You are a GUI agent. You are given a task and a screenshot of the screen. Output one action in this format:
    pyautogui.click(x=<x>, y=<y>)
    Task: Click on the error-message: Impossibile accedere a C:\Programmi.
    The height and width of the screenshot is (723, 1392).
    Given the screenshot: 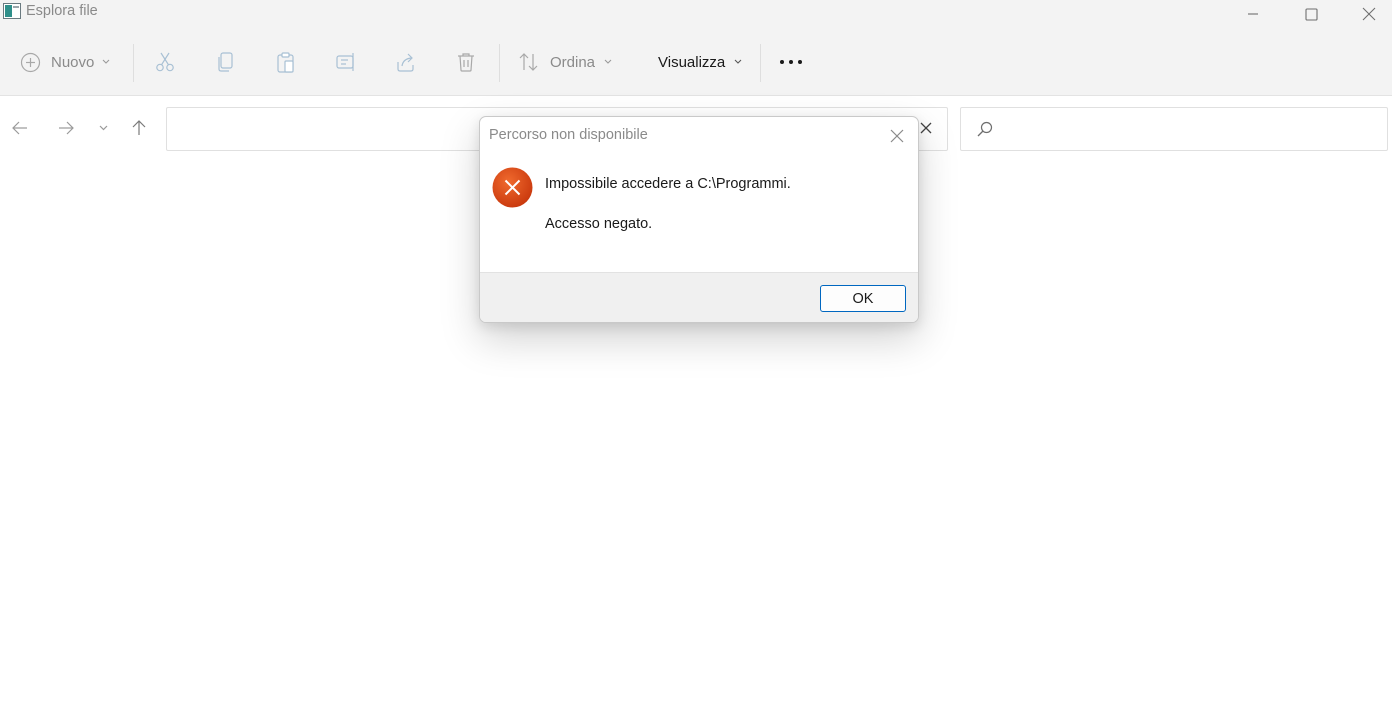 What is the action you would take?
    pyautogui.click(x=668, y=184)
    